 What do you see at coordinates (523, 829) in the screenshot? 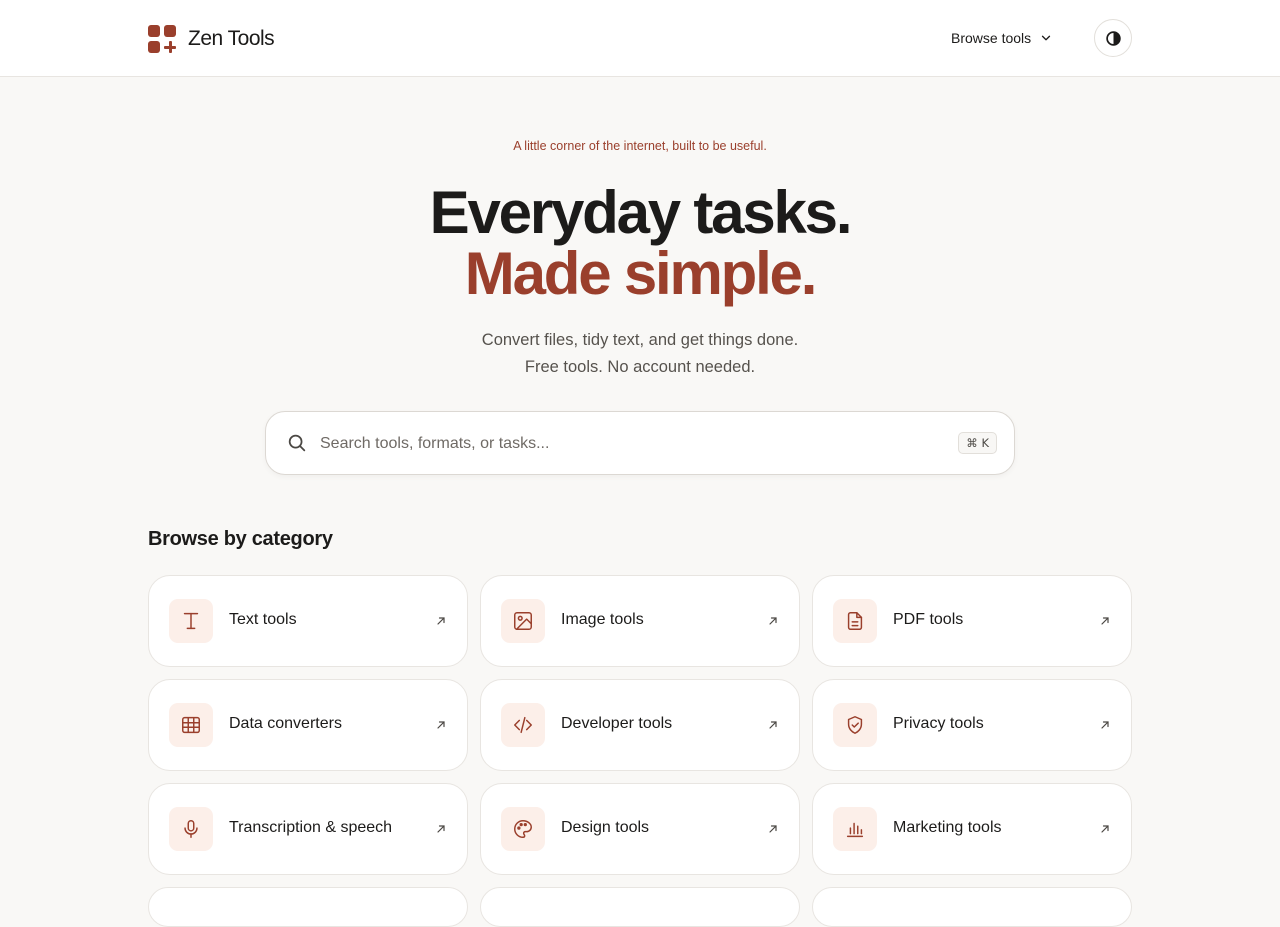
I see `palette-icon` at bounding box center [523, 829].